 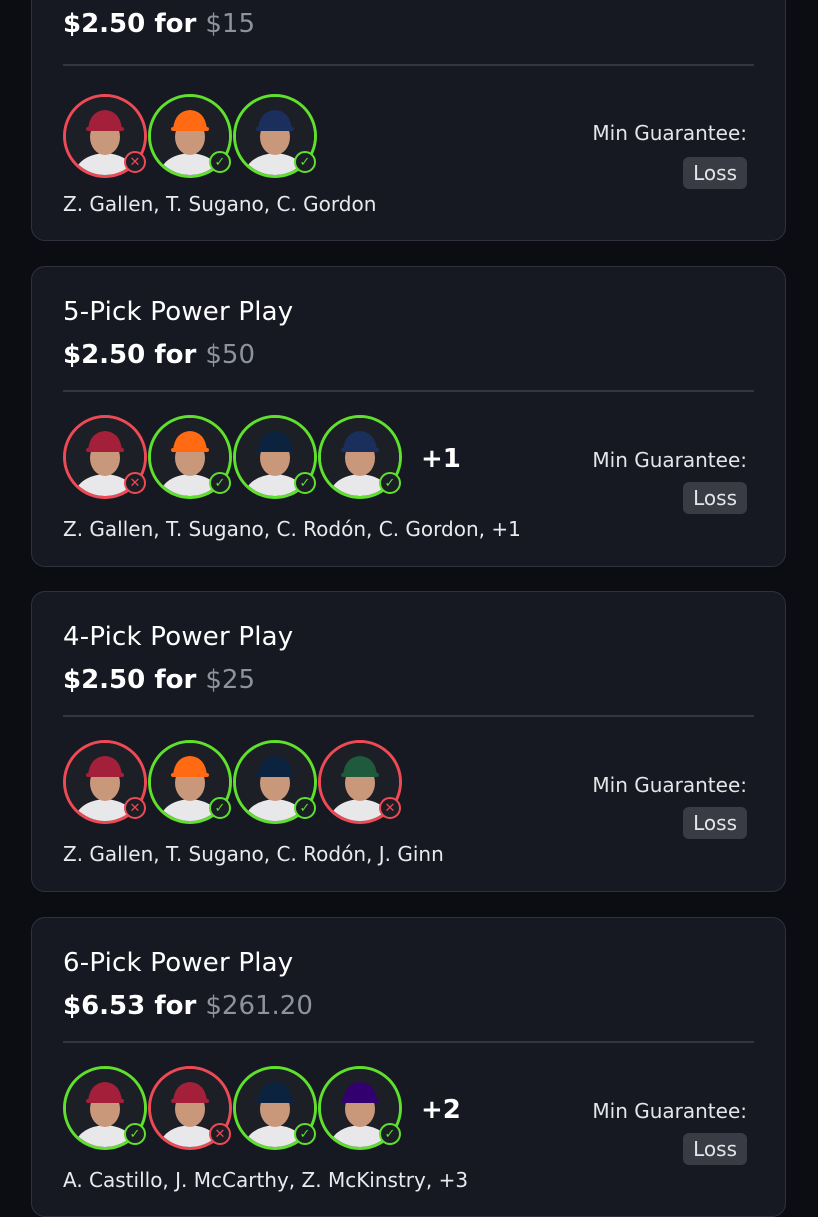 I want to click on entry-amount: $2.50 for $25, so click(x=159, y=680).